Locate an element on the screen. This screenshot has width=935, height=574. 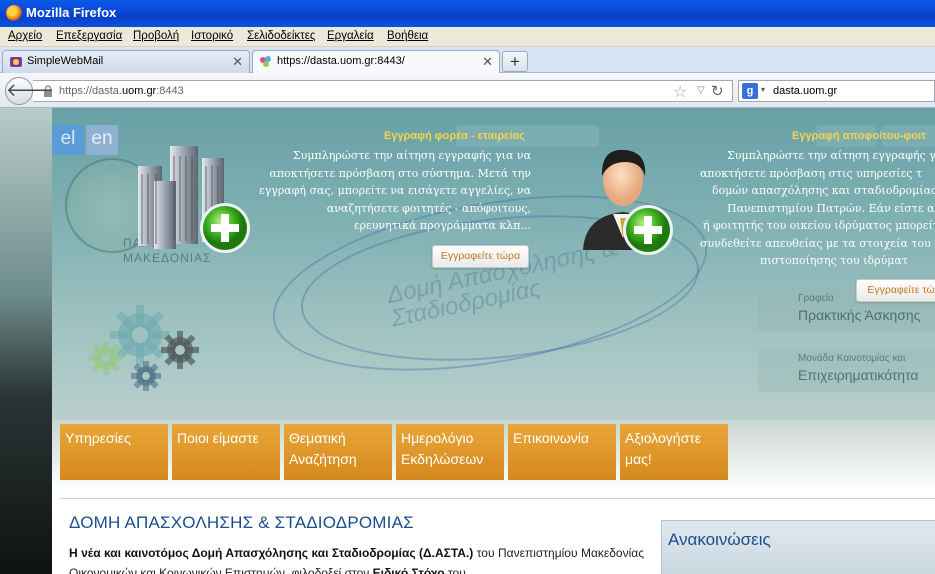
nav-services: Υπηρεσίες is located at coordinates (114, 452).